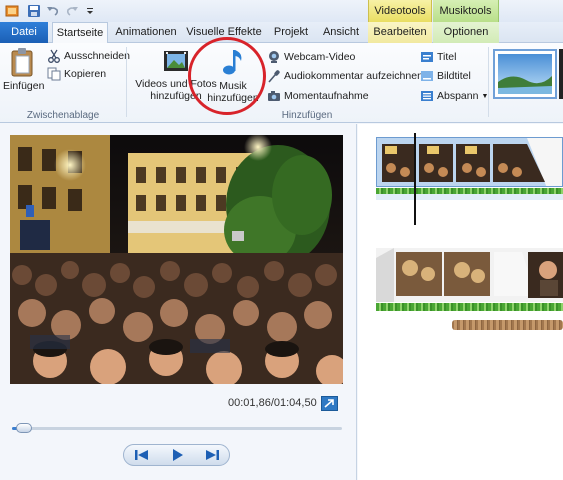  What do you see at coordinates (227, 76) in the screenshot?
I see `highlight-circle` at bounding box center [227, 76].